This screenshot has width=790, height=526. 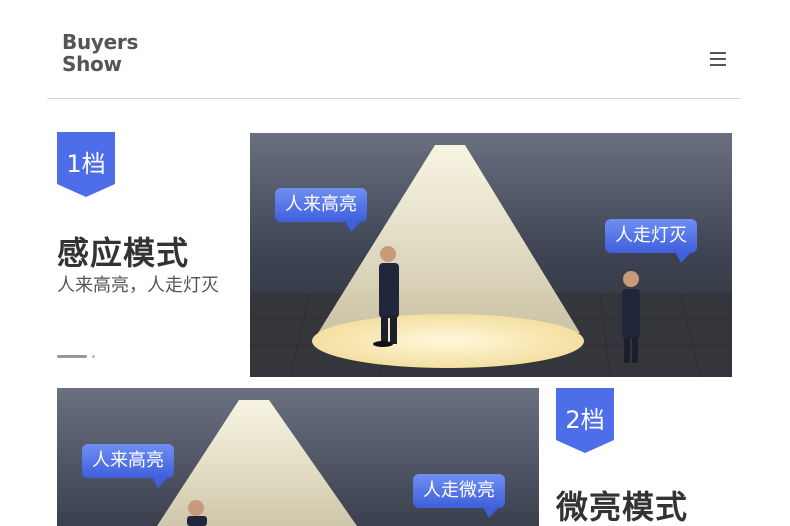 I want to click on brand-line-1: Buyers, so click(x=100, y=42).